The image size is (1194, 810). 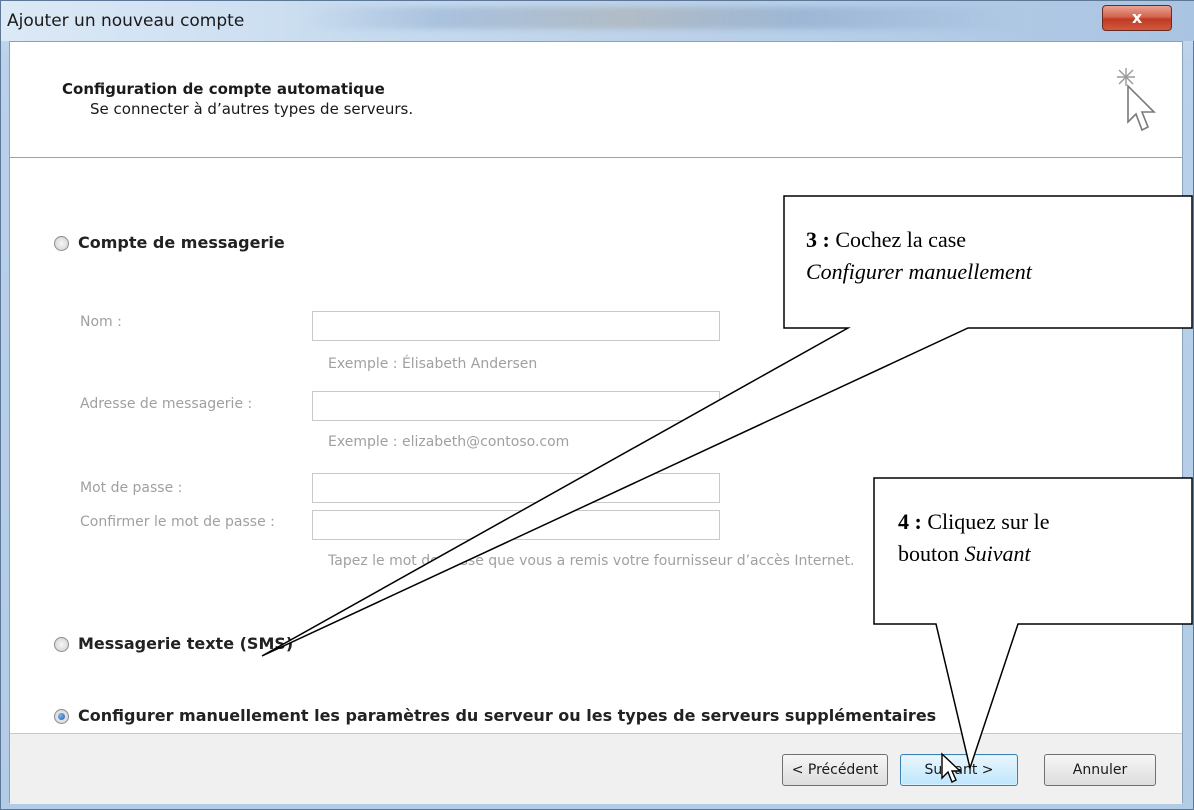 I want to click on confirm-password-label: Confirmer le mot de passe :, so click(x=177, y=522).